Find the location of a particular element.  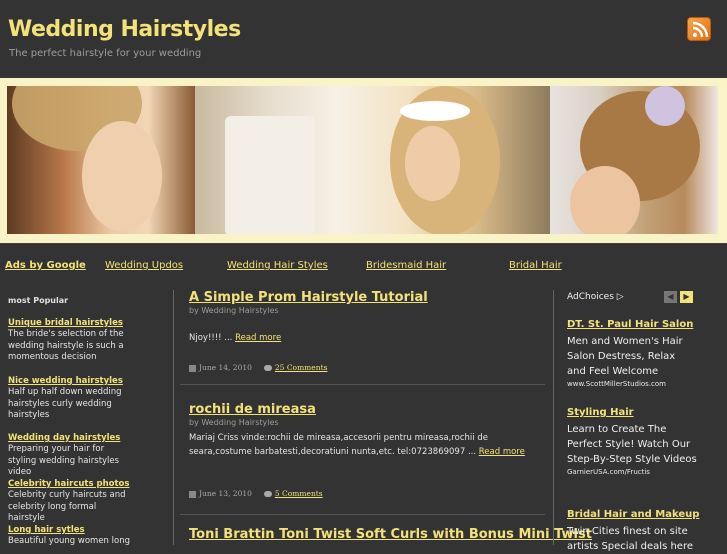

ad-next-button: ▶ is located at coordinates (686, 297).